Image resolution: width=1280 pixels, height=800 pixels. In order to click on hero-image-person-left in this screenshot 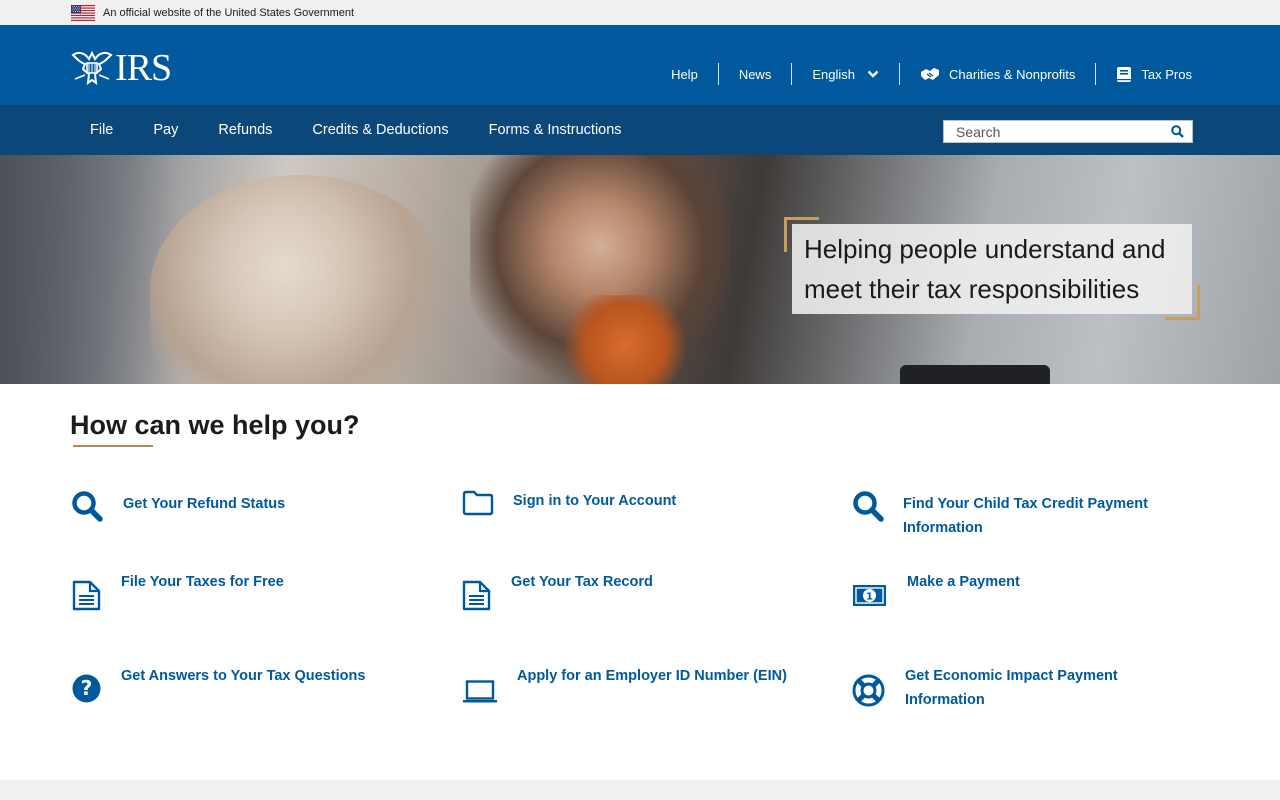, I will do `click(300, 279)`.